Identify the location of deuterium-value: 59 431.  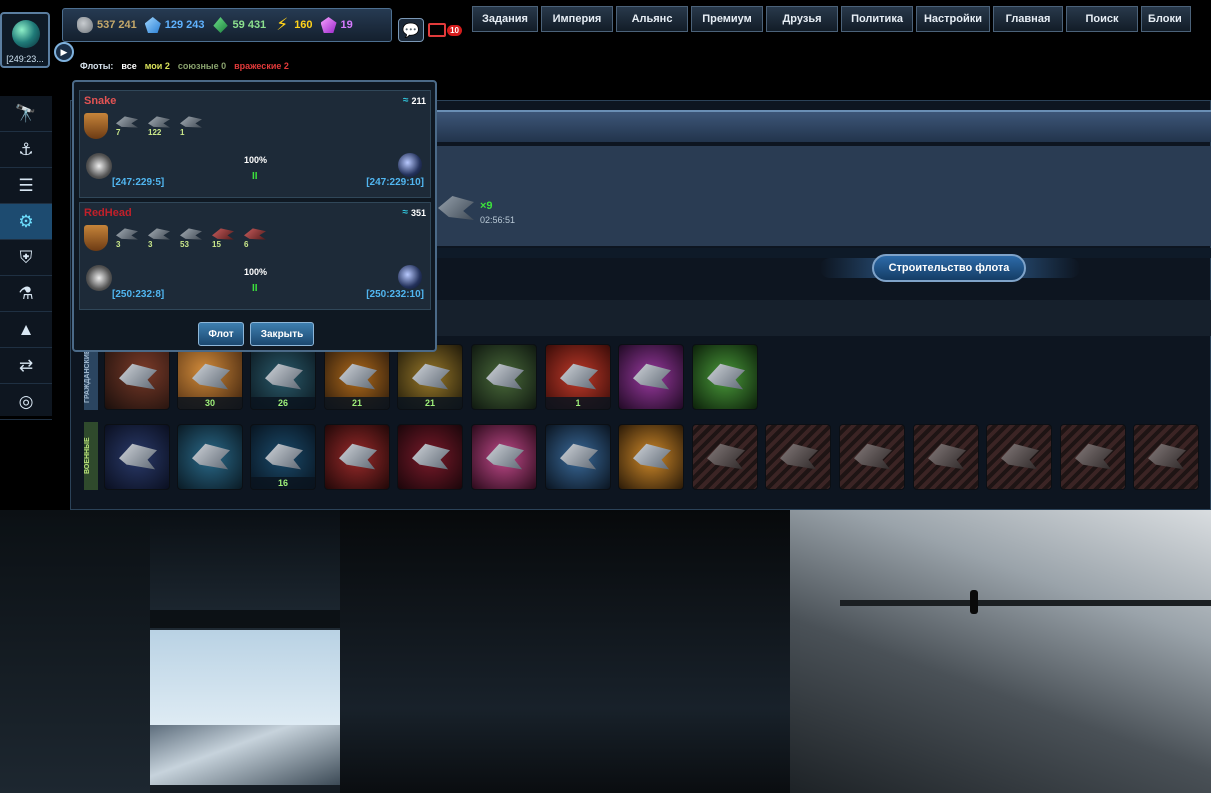
(249, 25).